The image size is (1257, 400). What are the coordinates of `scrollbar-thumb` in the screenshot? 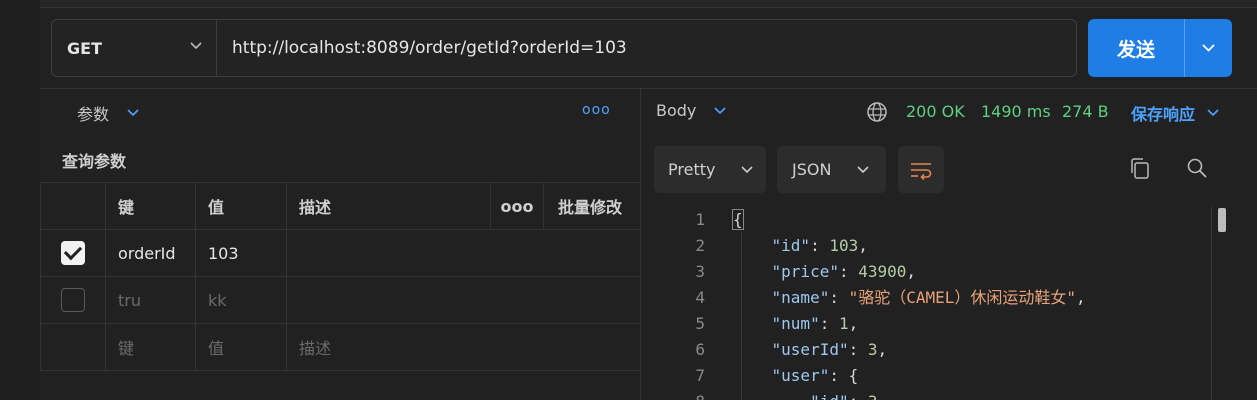 It's located at (1222, 220).